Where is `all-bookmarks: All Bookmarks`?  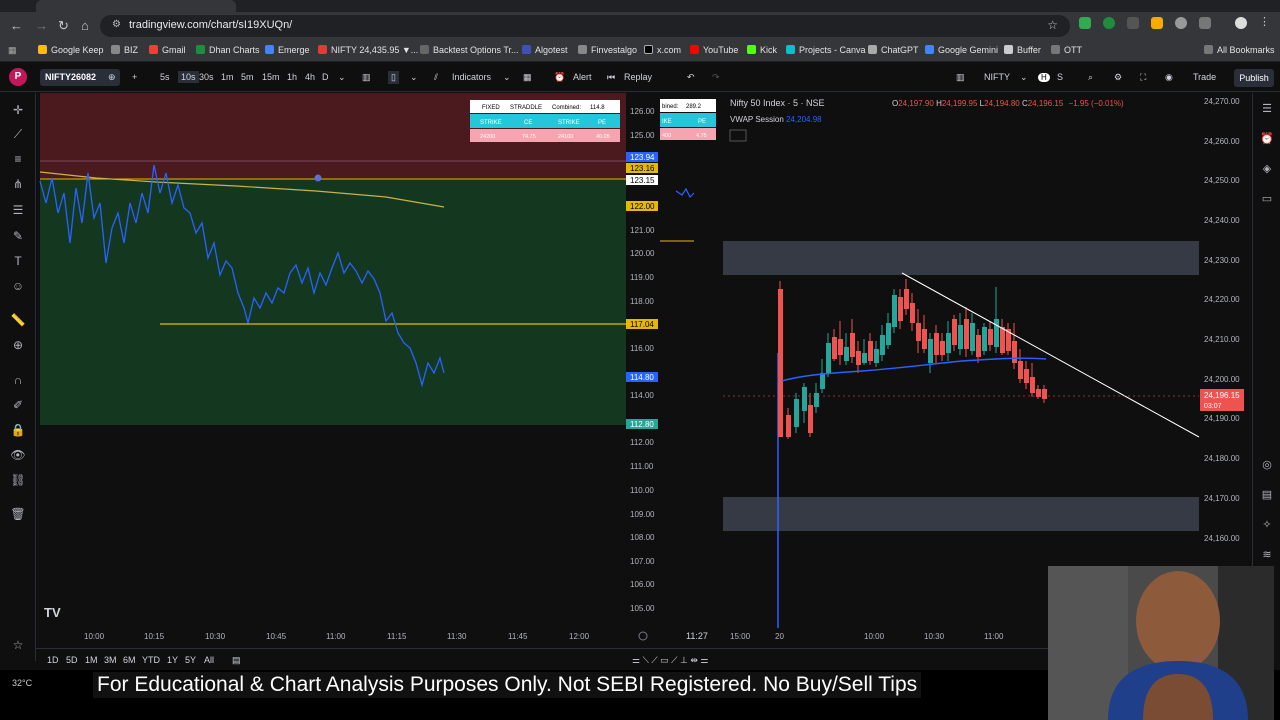 all-bookmarks: All Bookmarks is located at coordinates (1239, 50).